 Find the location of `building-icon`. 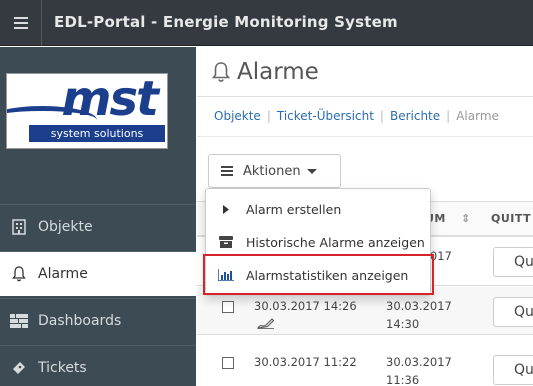

building-icon is located at coordinates (19, 227).